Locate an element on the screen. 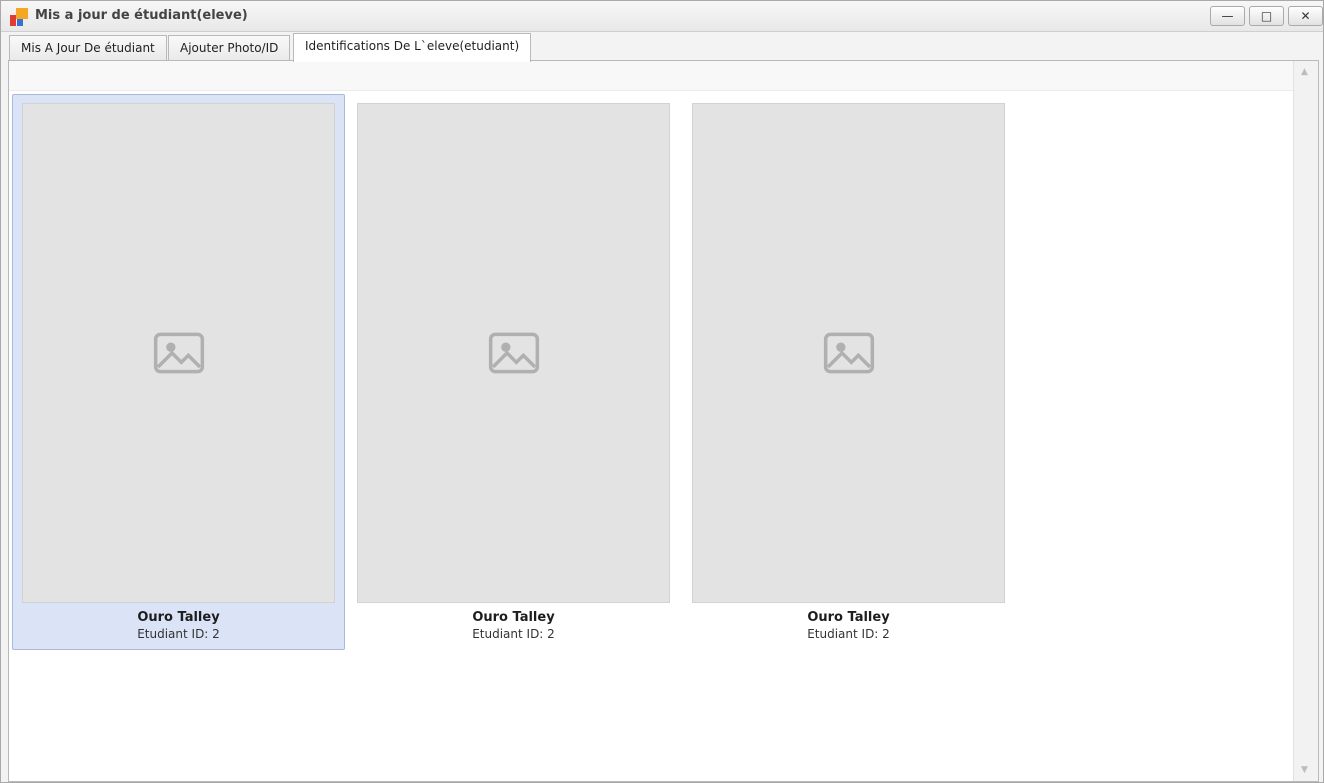 The image size is (1324, 783). filter-bar is located at coordinates (651, 76).